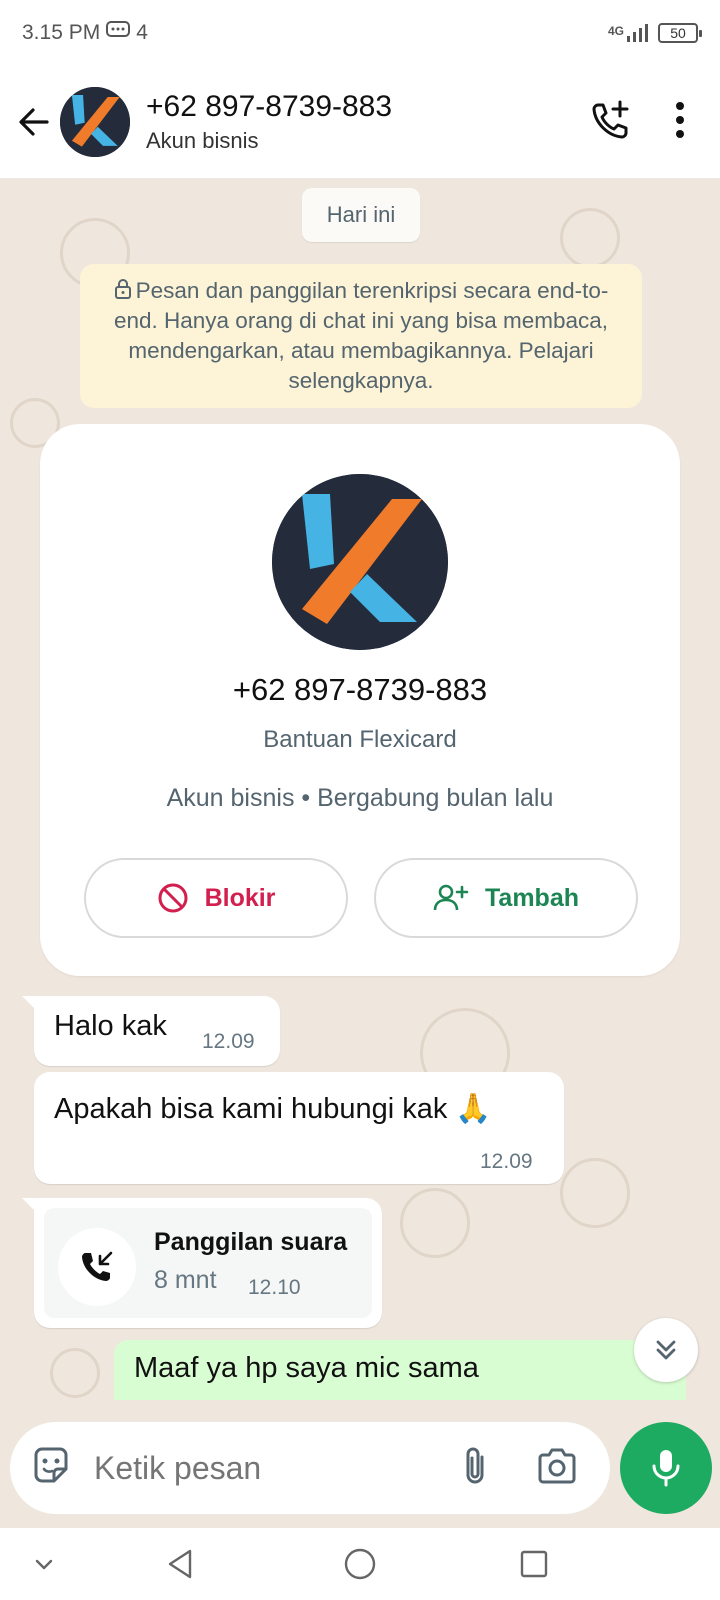  I want to click on square-recents-icon, so click(534, 1564).